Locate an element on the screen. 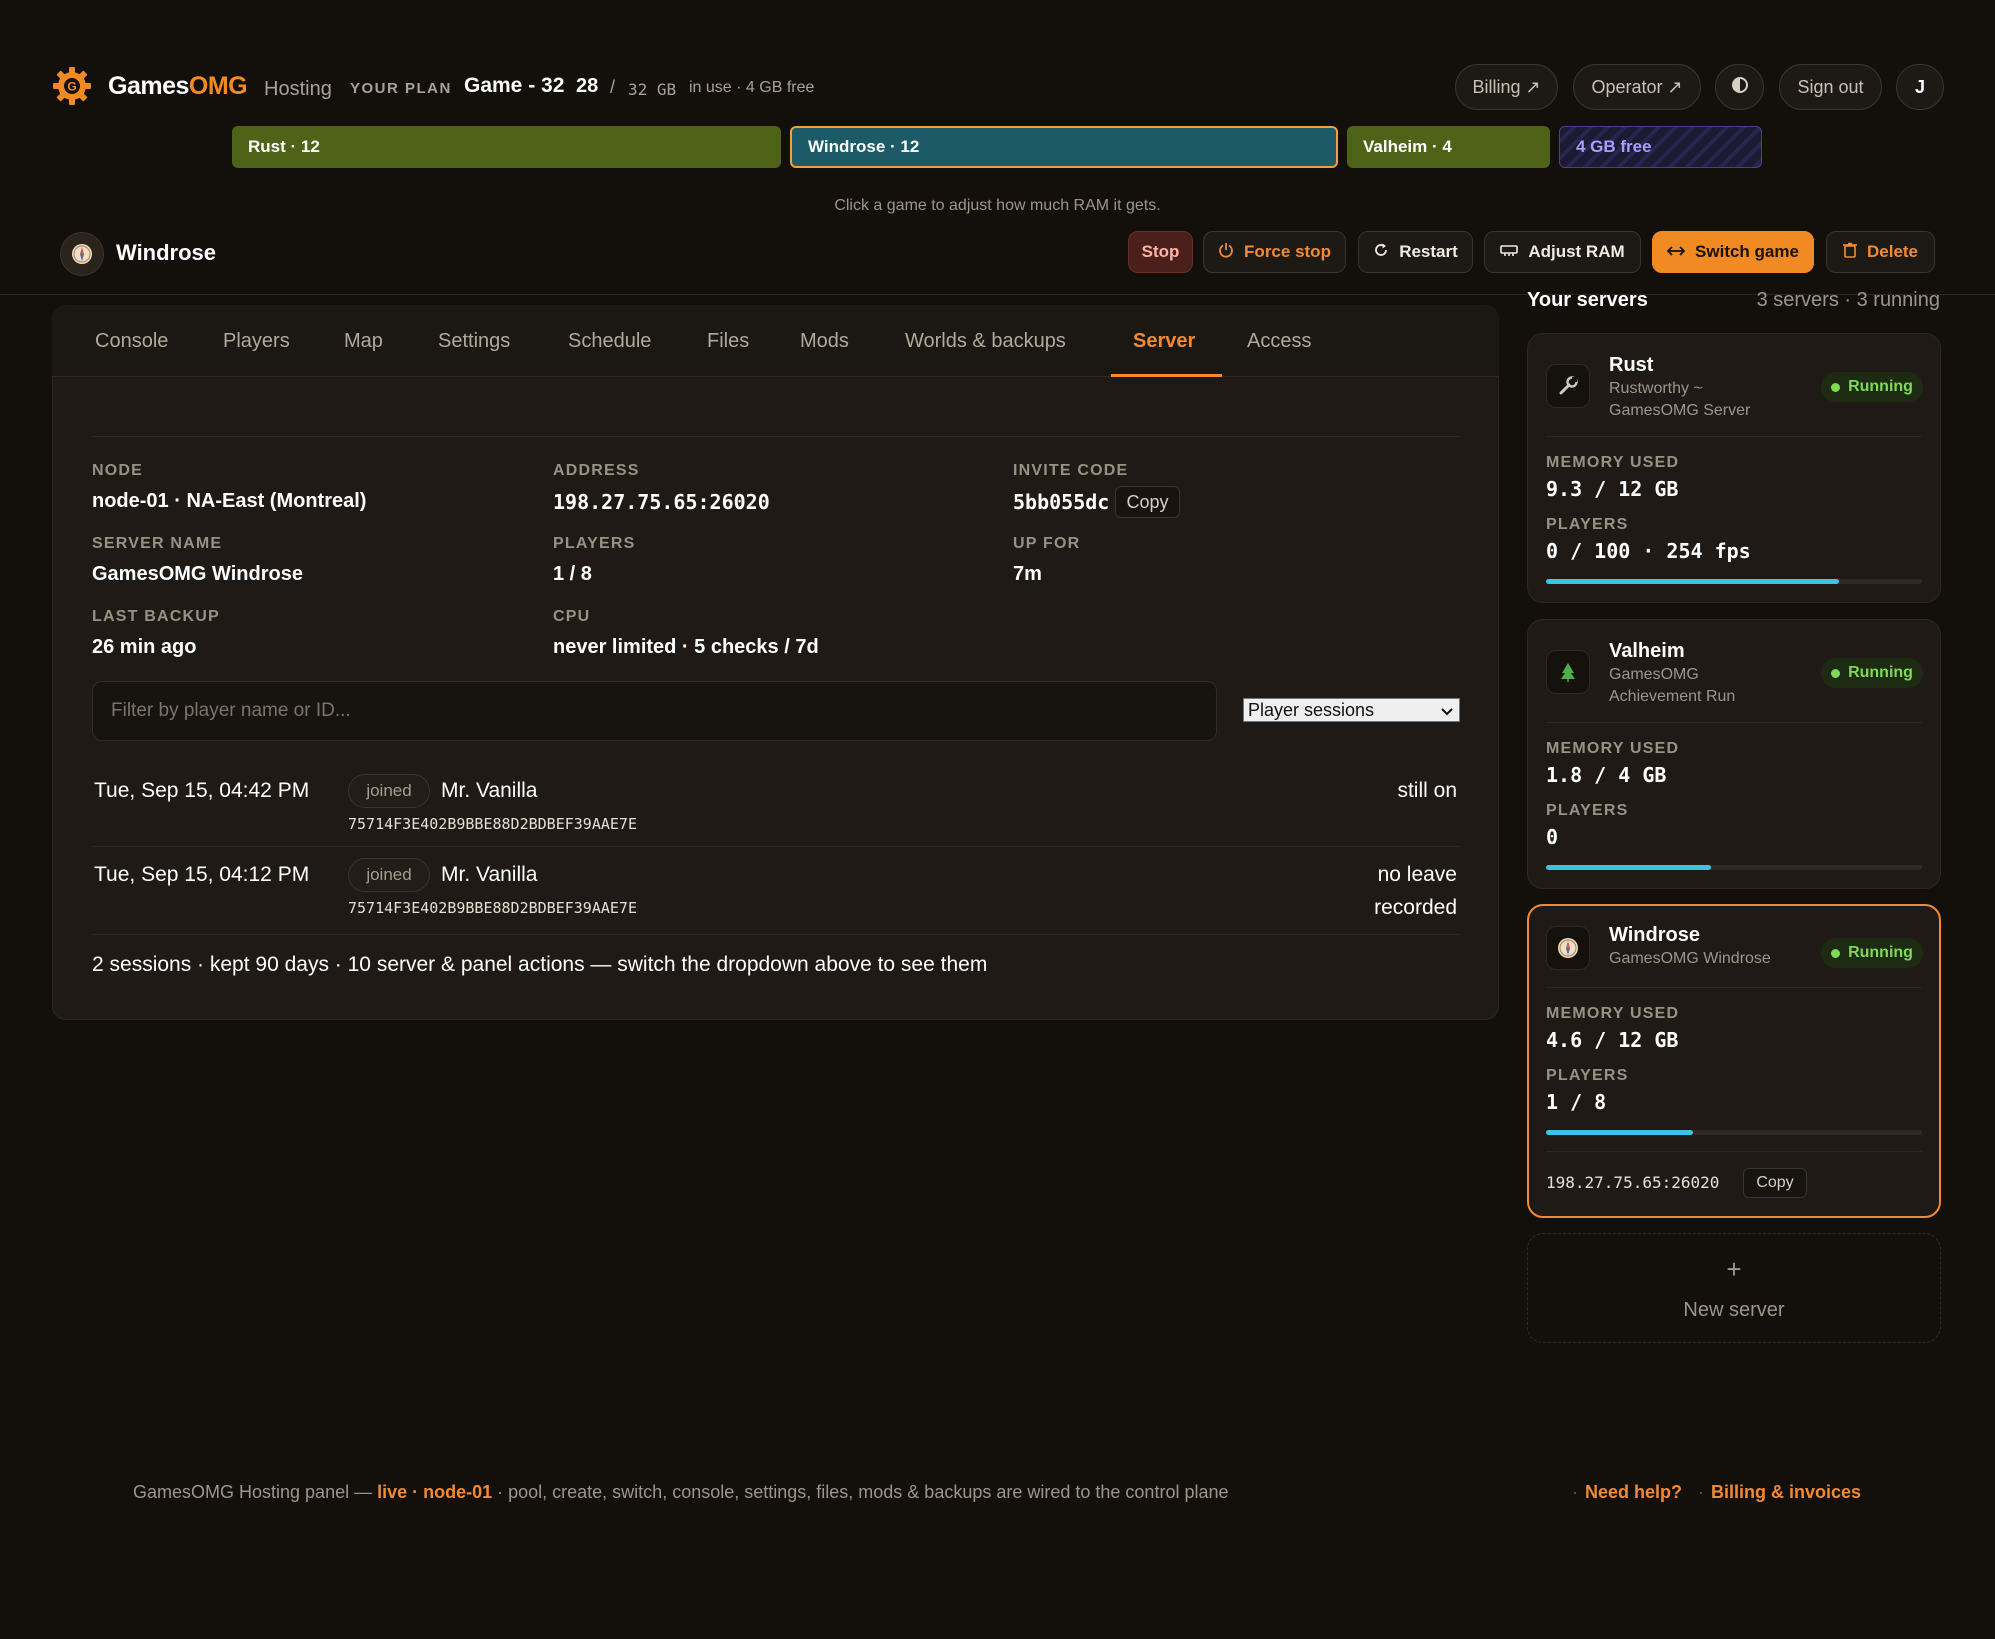 This screenshot has height=1639, width=1995. ram-segment-windrose: Windrose · 12 is located at coordinates (1064, 147).